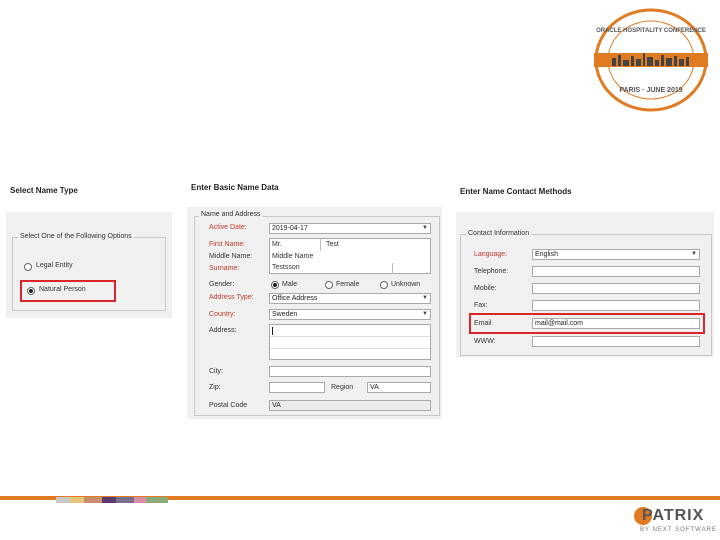  What do you see at coordinates (285, 314) in the screenshot?
I see `country-value: Sweden` at bounding box center [285, 314].